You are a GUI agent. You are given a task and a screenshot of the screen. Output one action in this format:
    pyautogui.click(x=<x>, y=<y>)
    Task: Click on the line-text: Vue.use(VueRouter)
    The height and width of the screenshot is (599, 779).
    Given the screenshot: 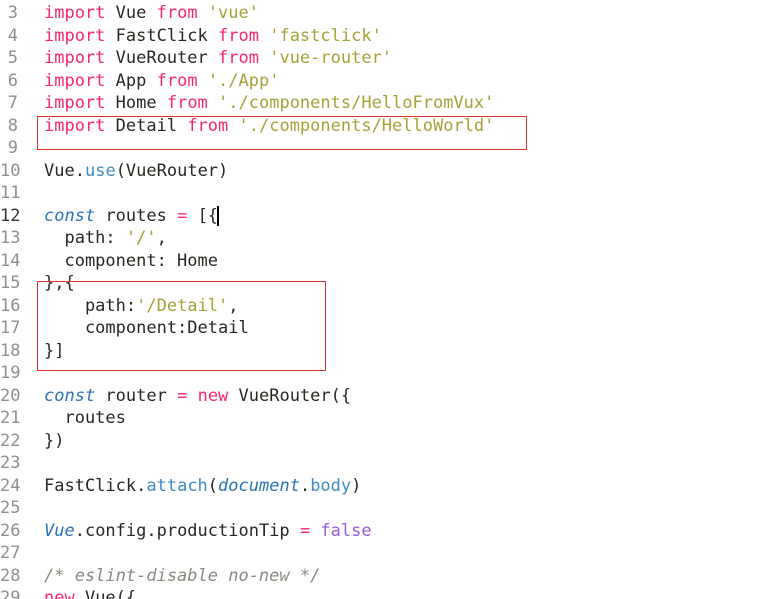 What is the action you would take?
    pyautogui.click(x=136, y=171)
    